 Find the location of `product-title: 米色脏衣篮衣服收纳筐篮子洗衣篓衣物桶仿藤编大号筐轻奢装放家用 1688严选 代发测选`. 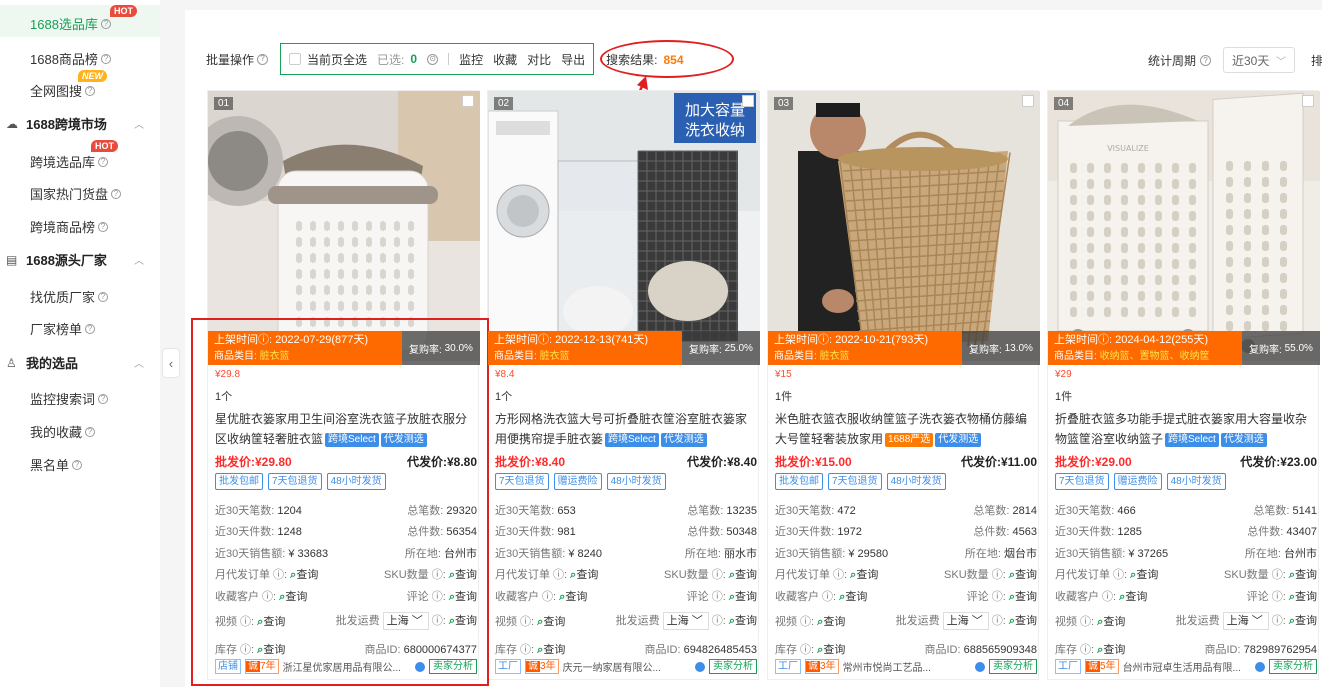

product-title: 米色脏衣篮衣服收纳筐篮子洗衣篓衣物桶仿藤编大号筐轻奢装放家用 1688严选 代发测选 is located at coordinates (906, 429).